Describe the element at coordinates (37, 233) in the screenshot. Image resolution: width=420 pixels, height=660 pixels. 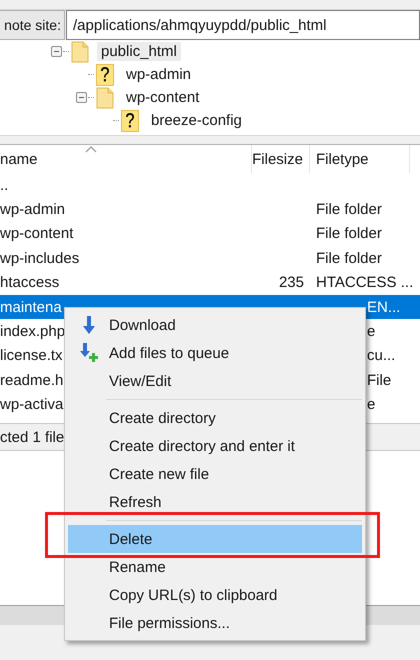
I see `file-name: wp-content` at that location.